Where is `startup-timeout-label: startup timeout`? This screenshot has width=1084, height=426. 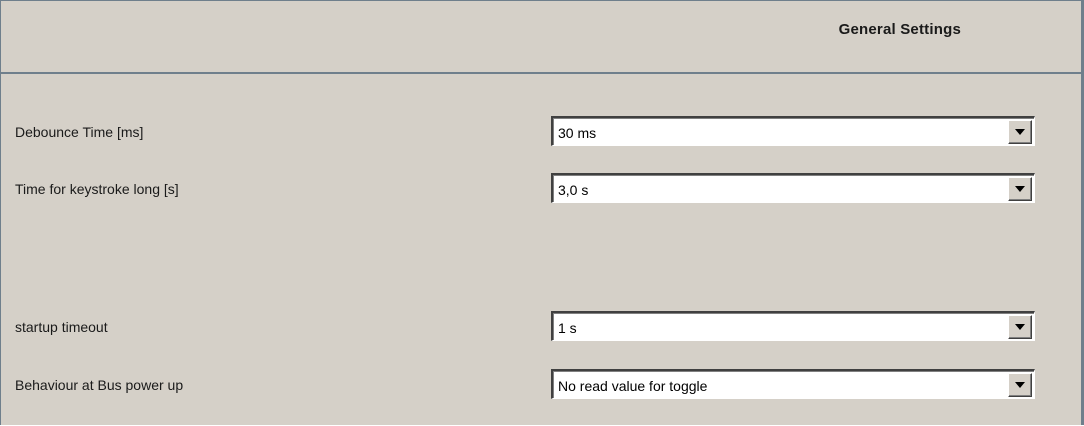 startup-timeout-label: startup timeout is located at coordinates (61, 327).